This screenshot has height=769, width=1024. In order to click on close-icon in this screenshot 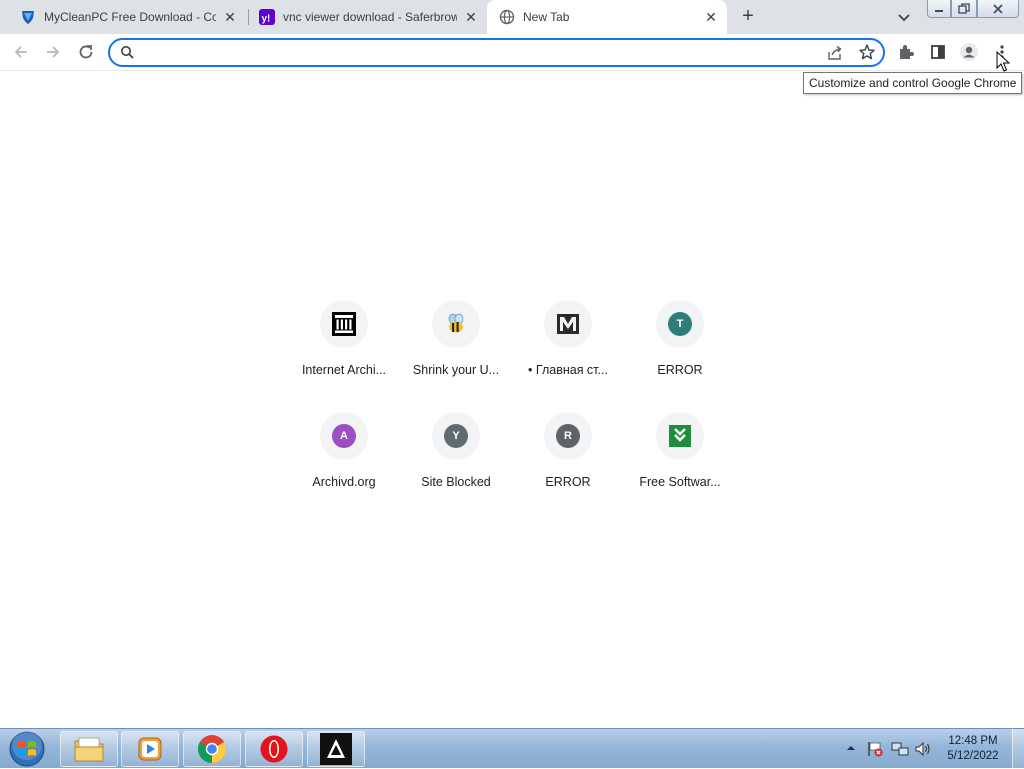, I will do `click(998, 8)`.